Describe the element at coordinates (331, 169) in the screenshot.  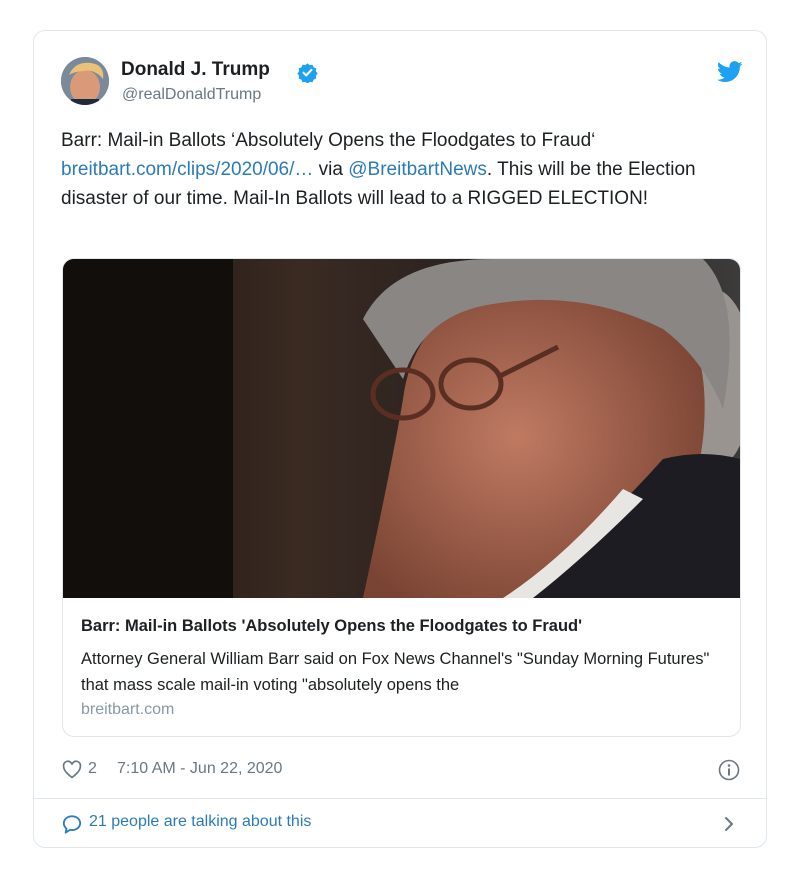
I see `tweet-via: via` at that location.